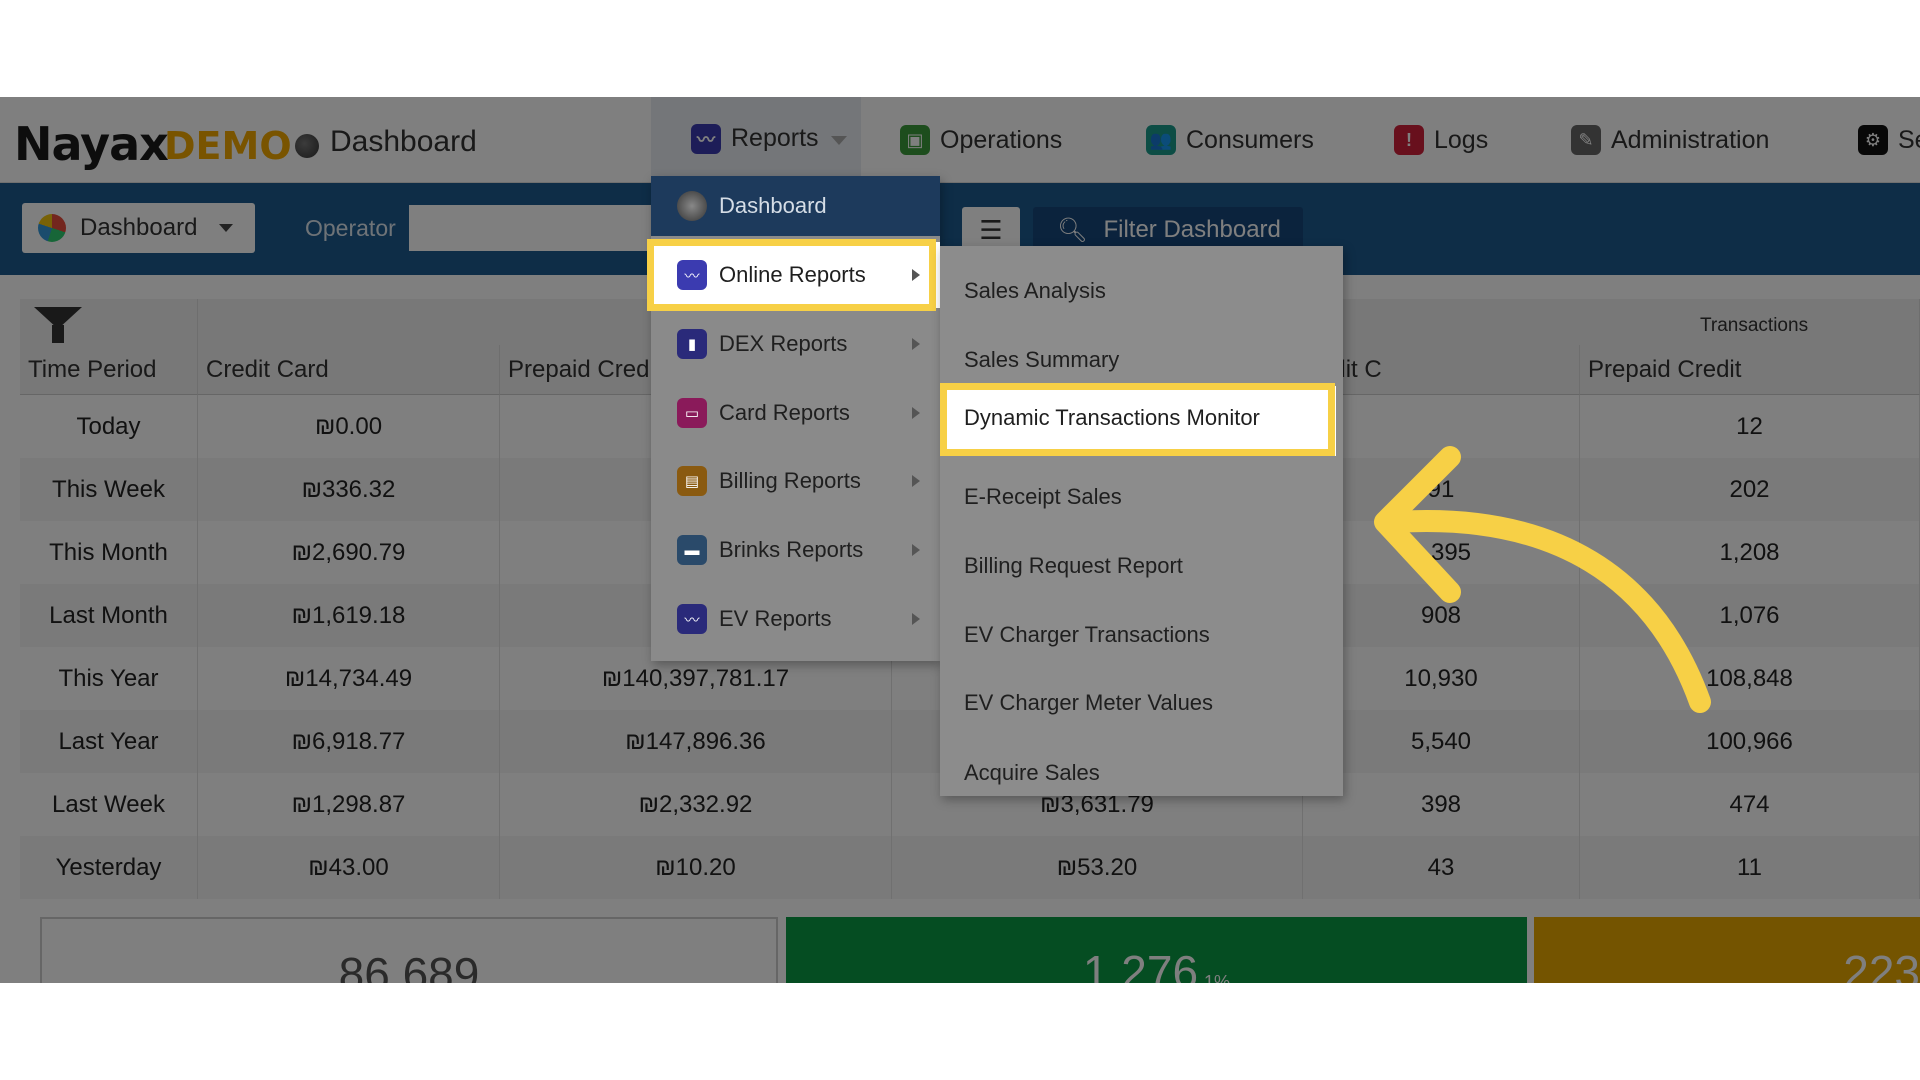 The image size is (1920, 1080). I want to click on submenu-acquire-sales: Acquire Sales, so click(1032, 773).